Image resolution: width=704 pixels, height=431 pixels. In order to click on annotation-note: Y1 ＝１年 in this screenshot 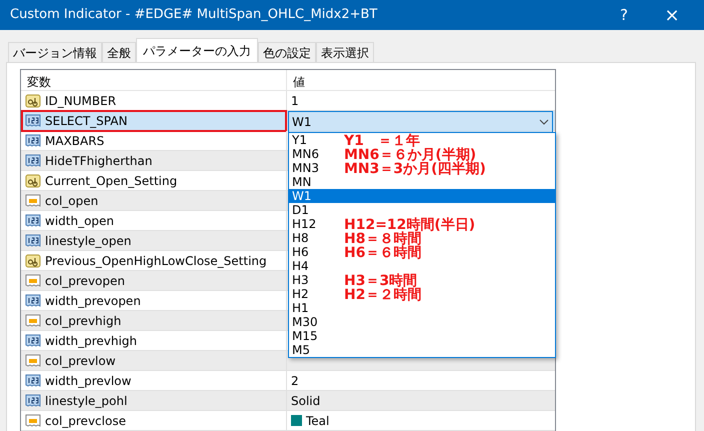, I will do `click(382, 141)`.